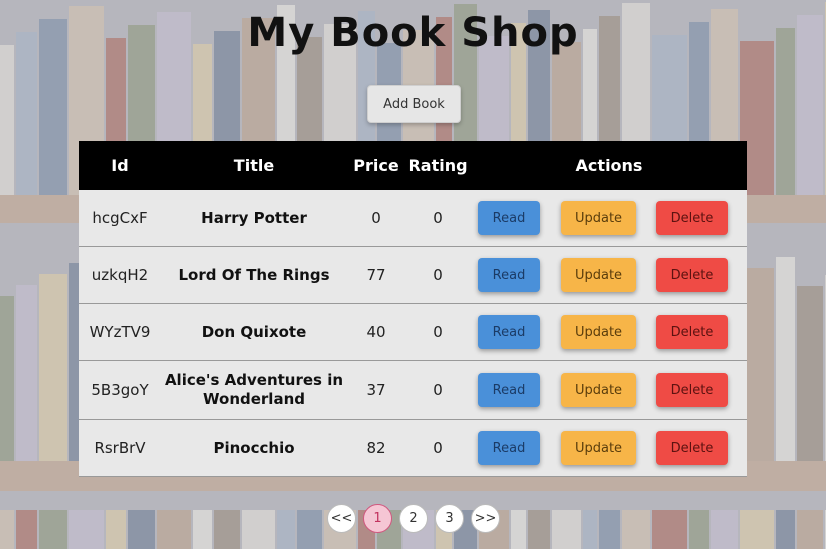  Describe the element at coordinates (438, 165) in the screenshot. I see `column-header-rating: Rating` at that location.